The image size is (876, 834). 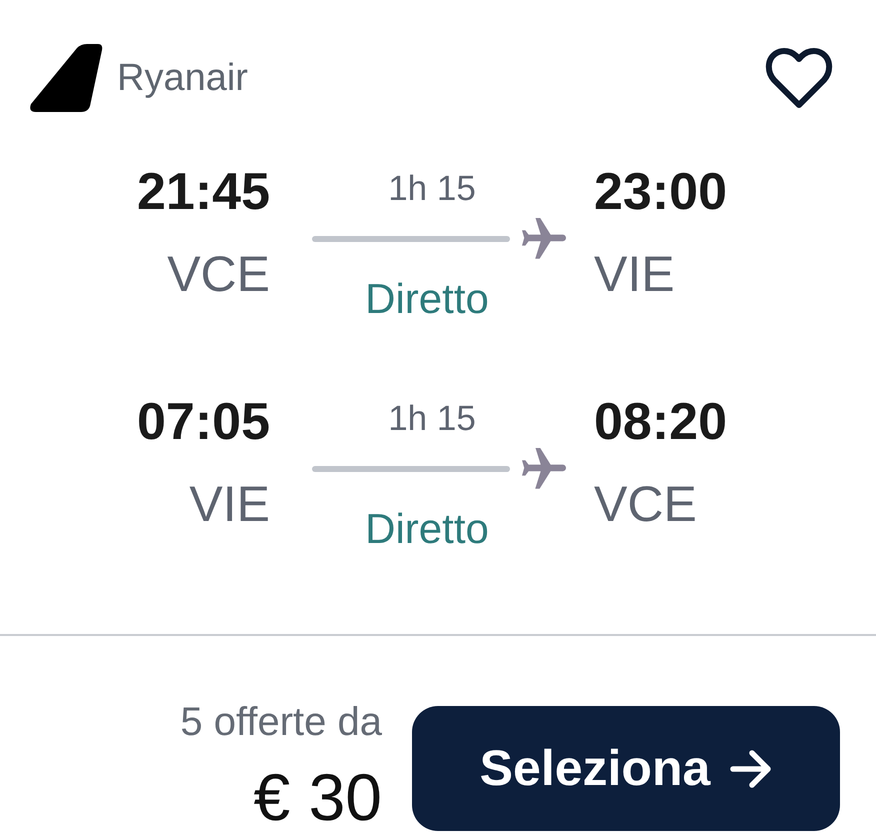 What do you see at coordinates (203, 192) in the screenshot?
I see `departure-time: 21:45` at bounding box center [203, 192].